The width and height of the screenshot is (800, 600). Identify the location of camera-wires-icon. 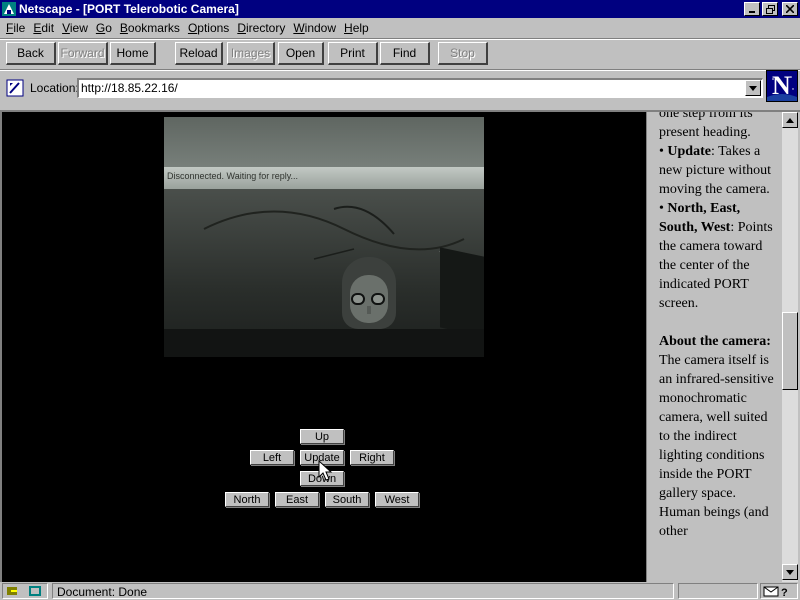
(343, 239).